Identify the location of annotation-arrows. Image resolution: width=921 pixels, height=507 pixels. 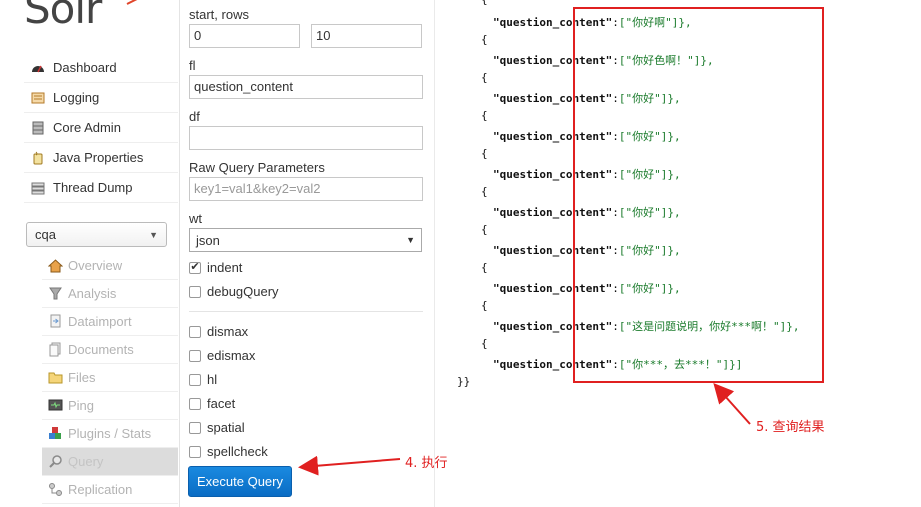
(524, 429).